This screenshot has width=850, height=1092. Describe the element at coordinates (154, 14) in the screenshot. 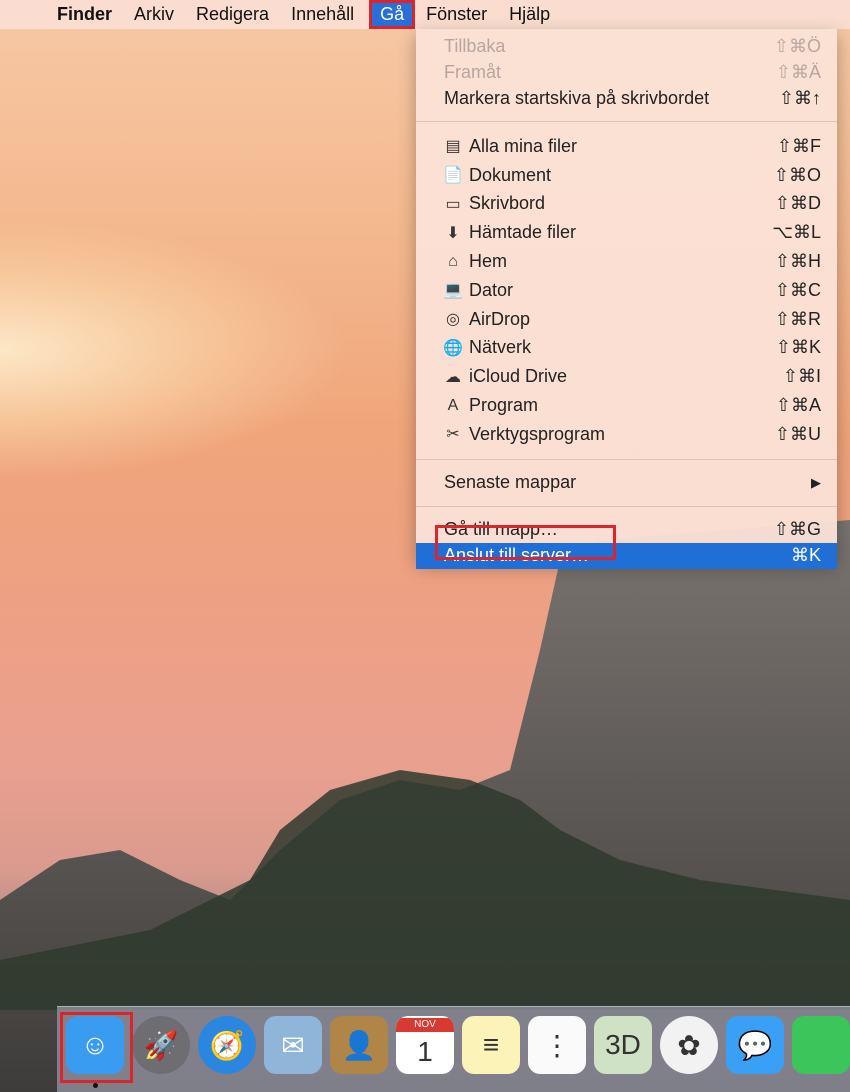

I see `menu-arkiv: Arkiv` at that location.